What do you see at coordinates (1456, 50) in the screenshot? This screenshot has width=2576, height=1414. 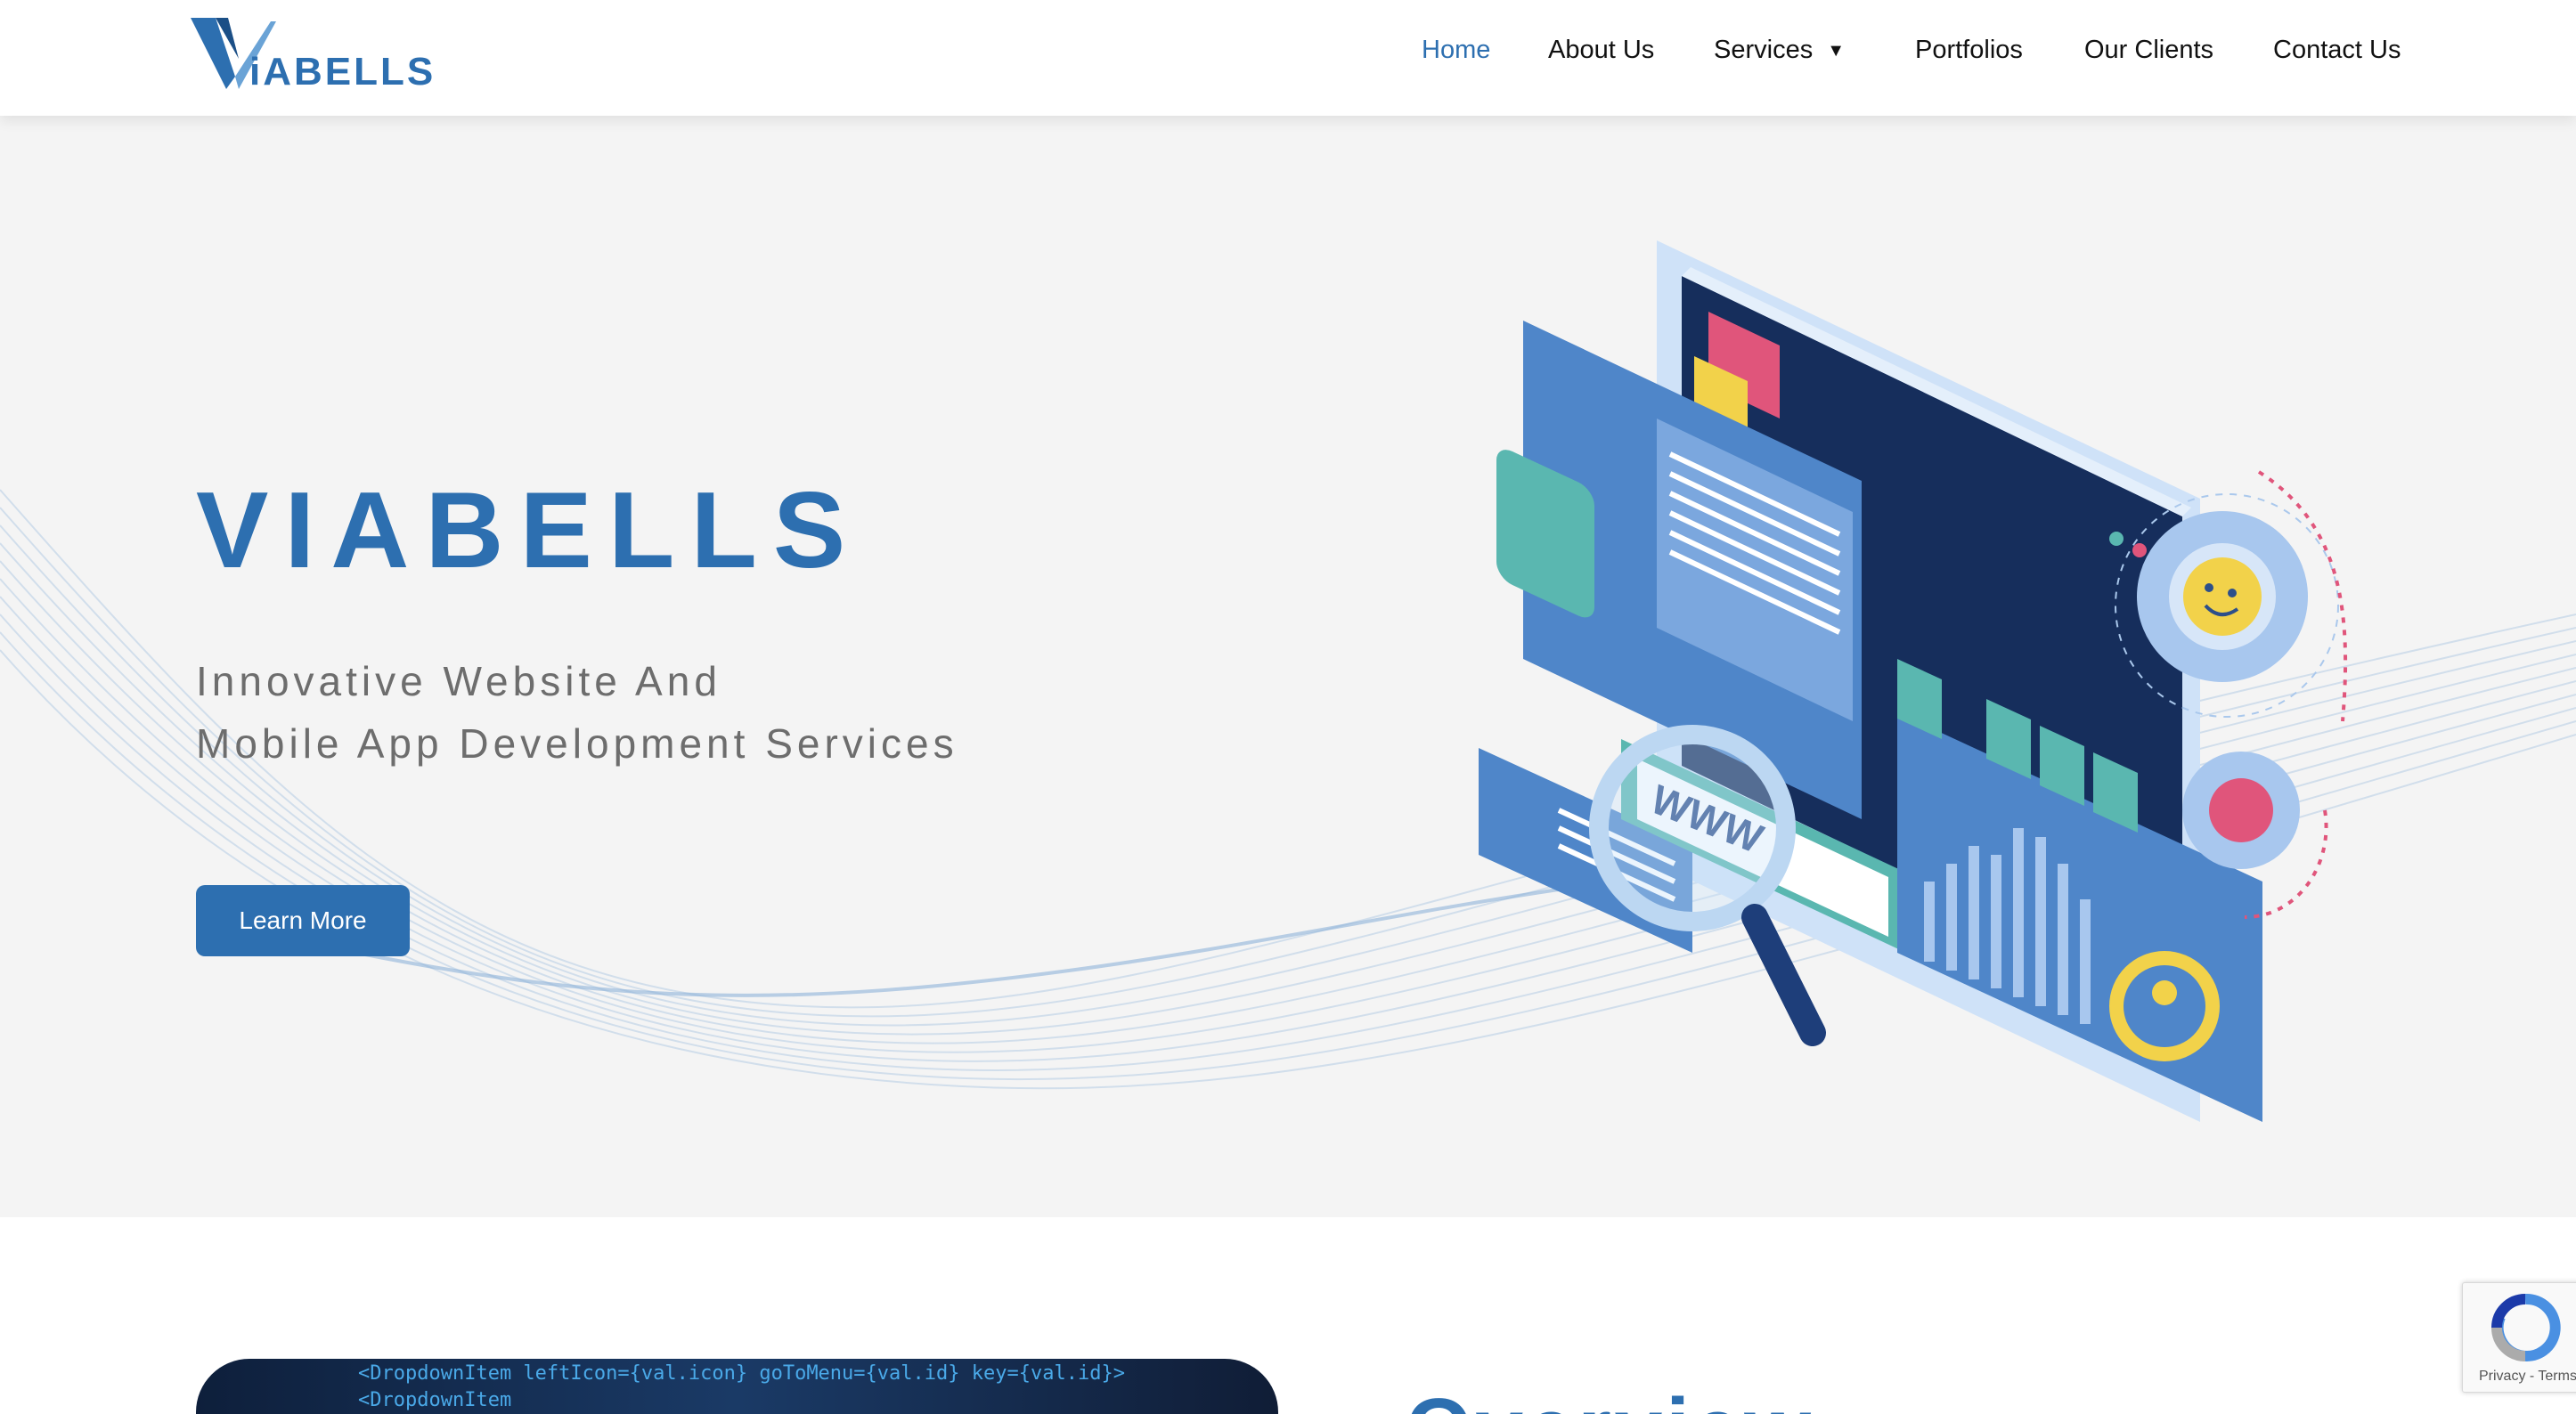 I see `nav-home: Home` at bounding box center [1456, 50].